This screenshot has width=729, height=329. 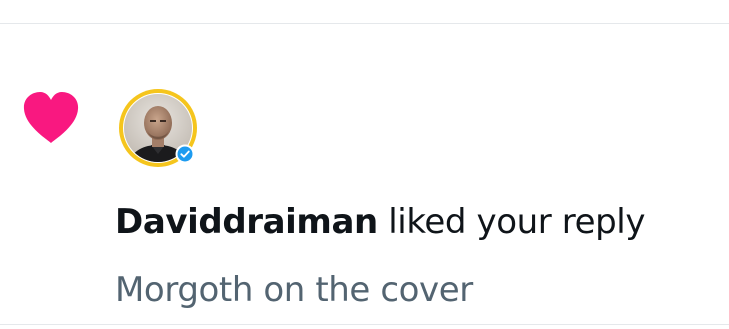 I want to click on username-link: Daviddraiman, so click(x=246, y=222).